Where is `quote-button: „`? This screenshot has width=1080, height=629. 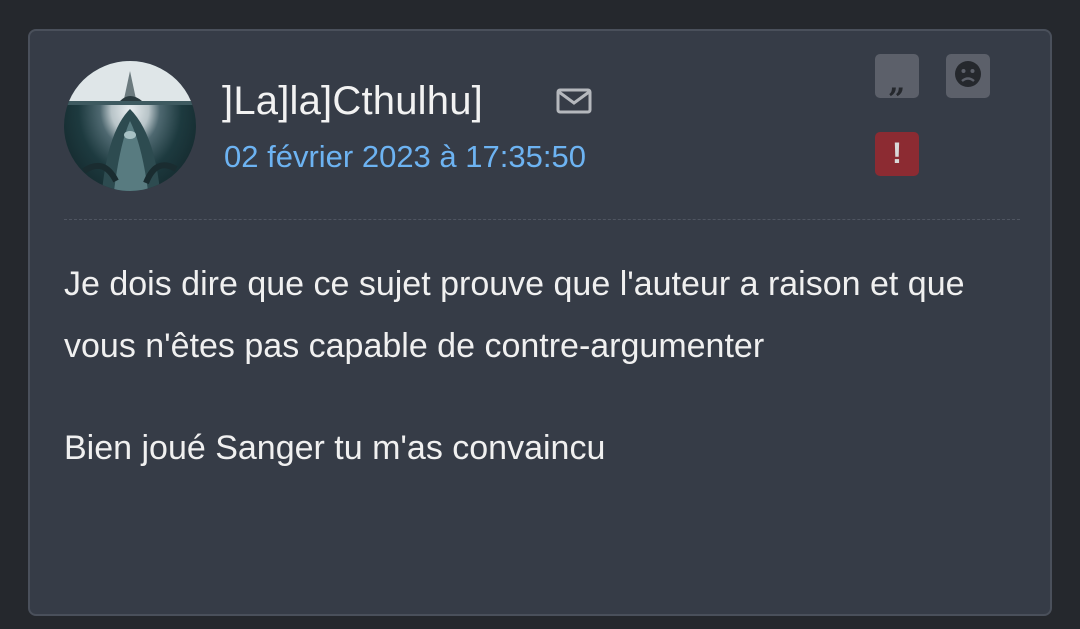
quote-button: „ is located at coordinates (897, 76).